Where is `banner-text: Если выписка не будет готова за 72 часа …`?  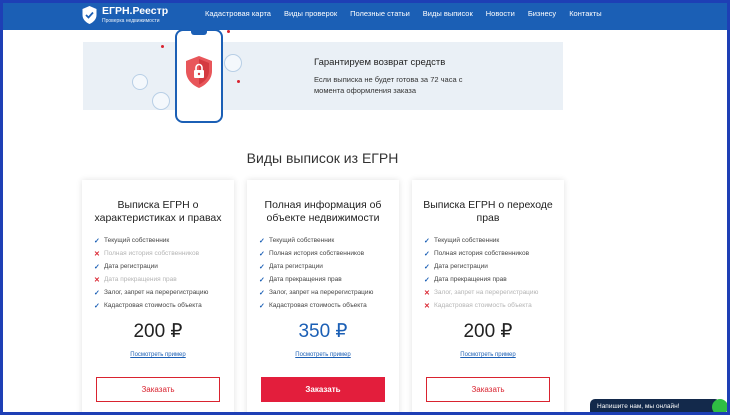
banner-text: Если выписка не будет готова за 72 часа … is located at coordinates (388, 85).